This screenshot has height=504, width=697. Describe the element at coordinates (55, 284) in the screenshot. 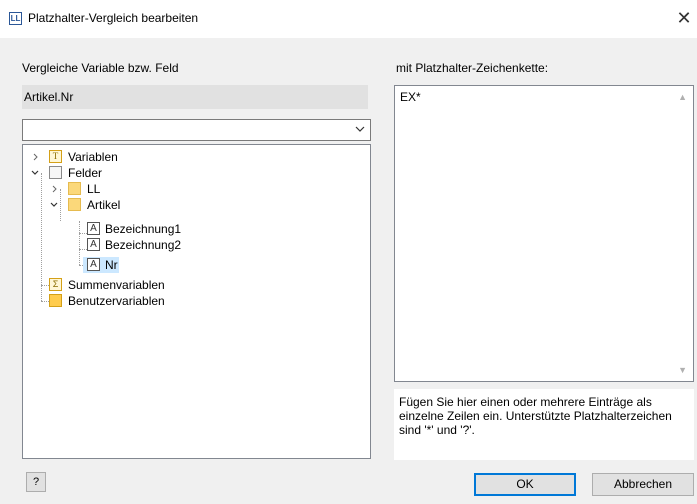

I see `sum-icon: Σ` at that location.